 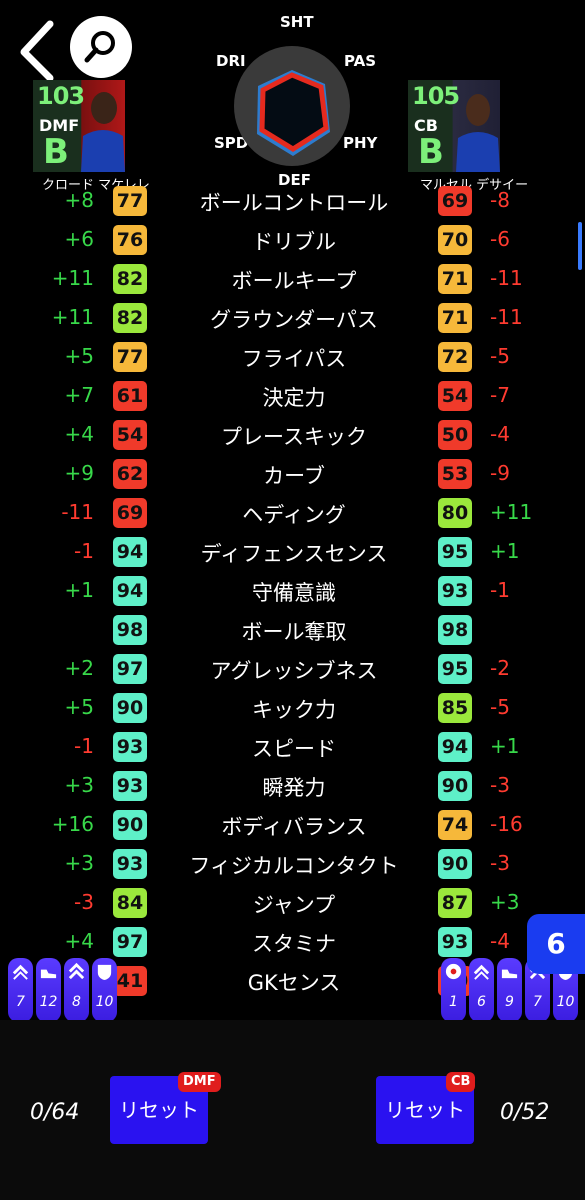 I want to click on stat-name: ボディバランス, so click(x=294, y=827).